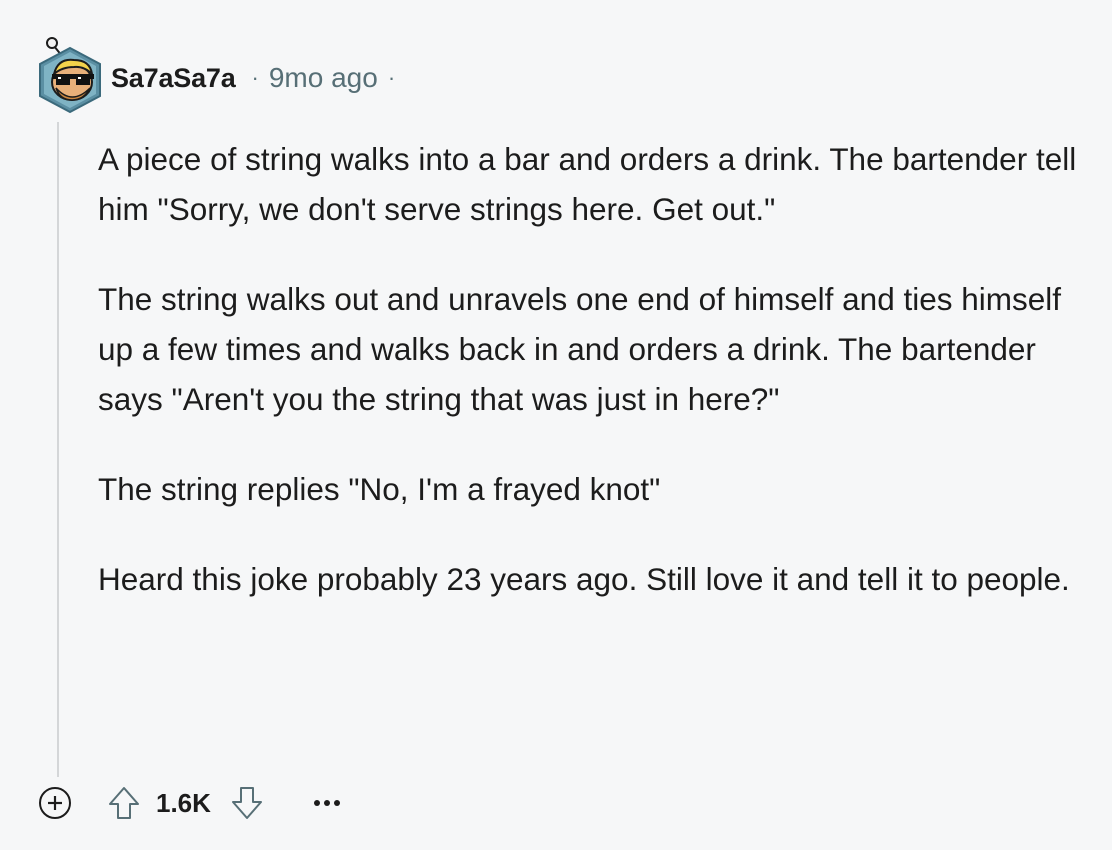  I want to click on arrow-up-outline-icon, so click(124, 803).